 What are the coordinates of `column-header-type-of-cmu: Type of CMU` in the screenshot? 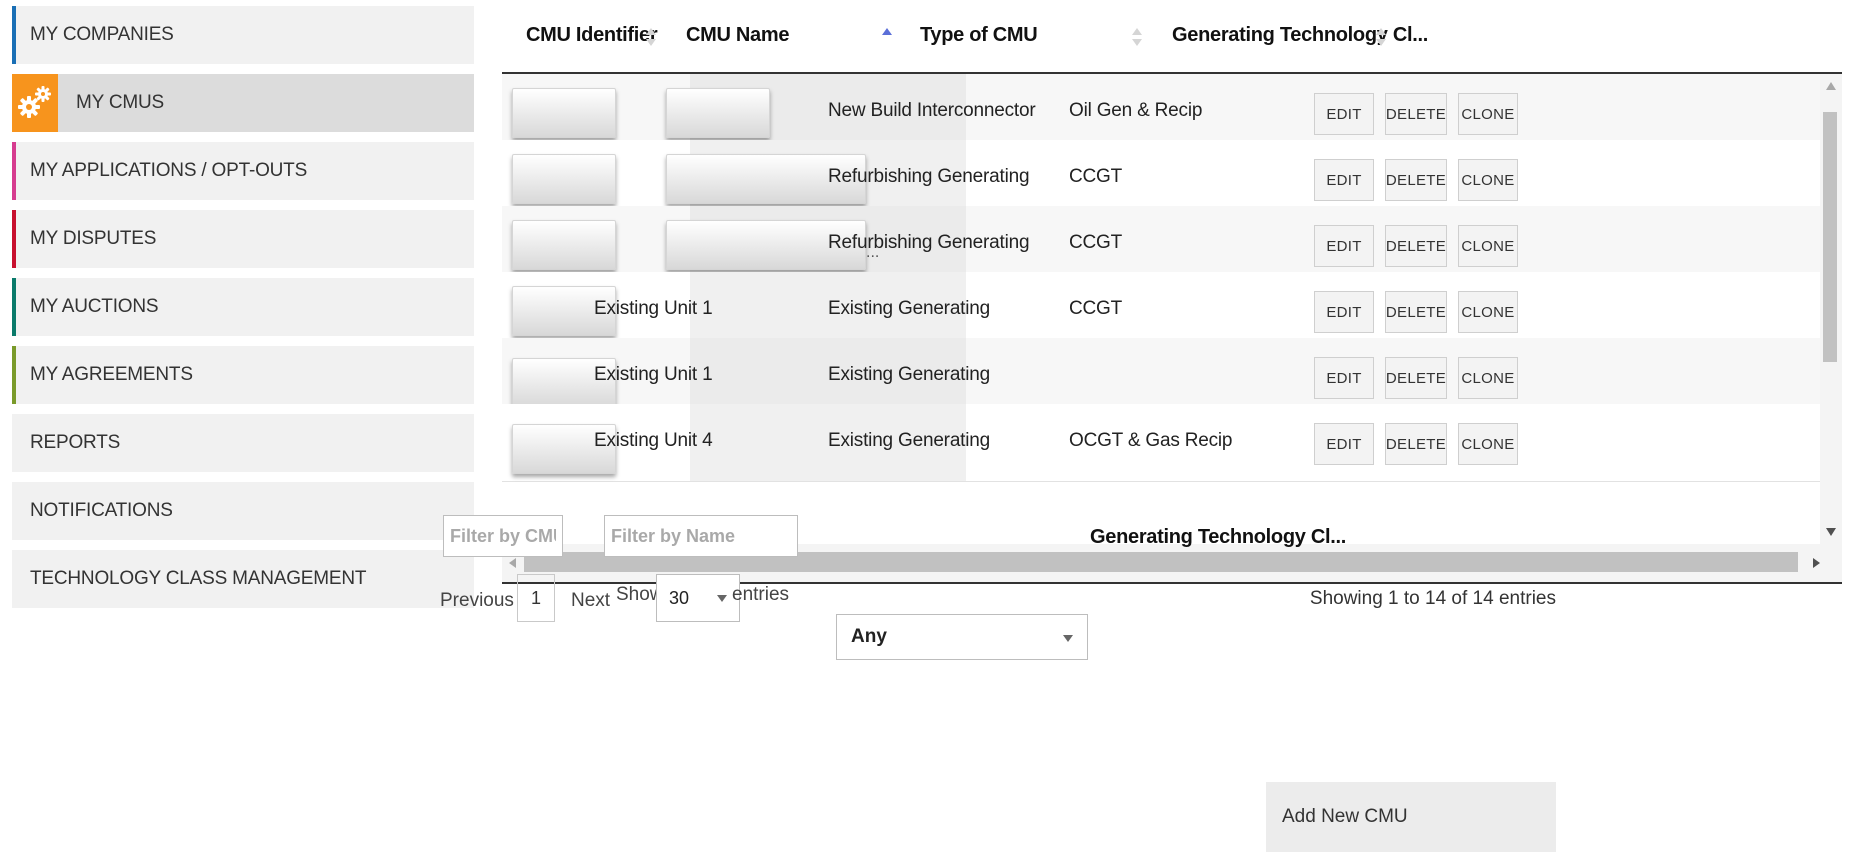 It's located at (979, 35).